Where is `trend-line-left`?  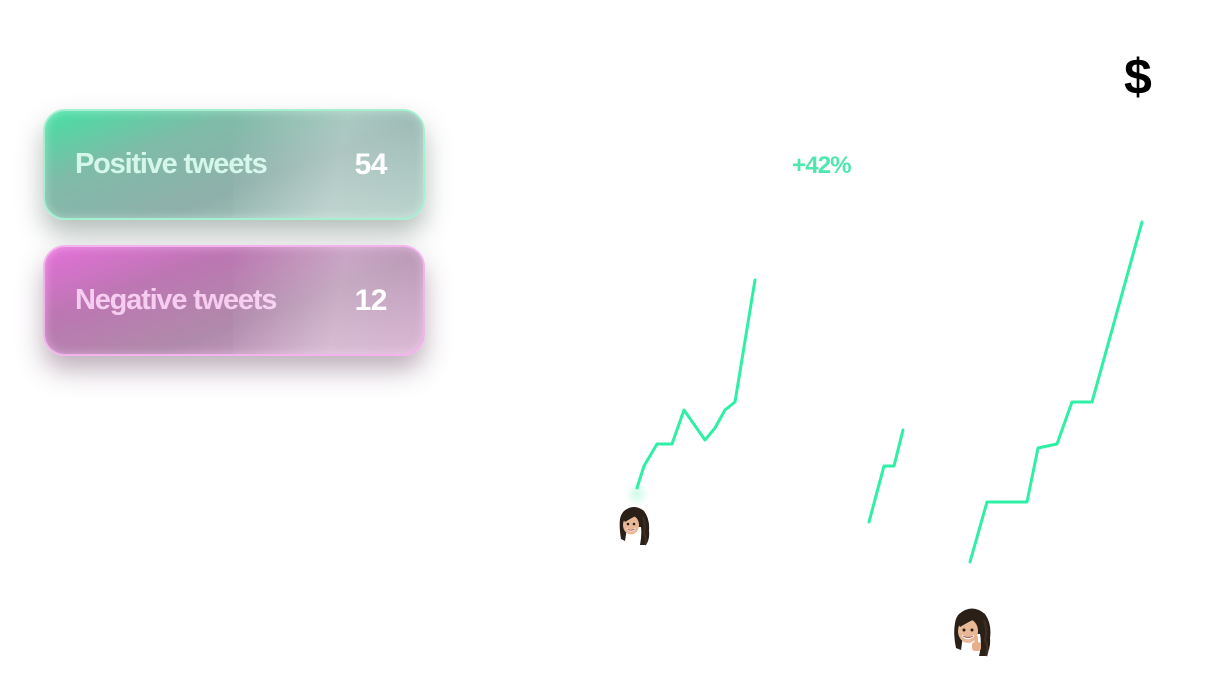
trend-line-left is located at coordinates (696, 384).